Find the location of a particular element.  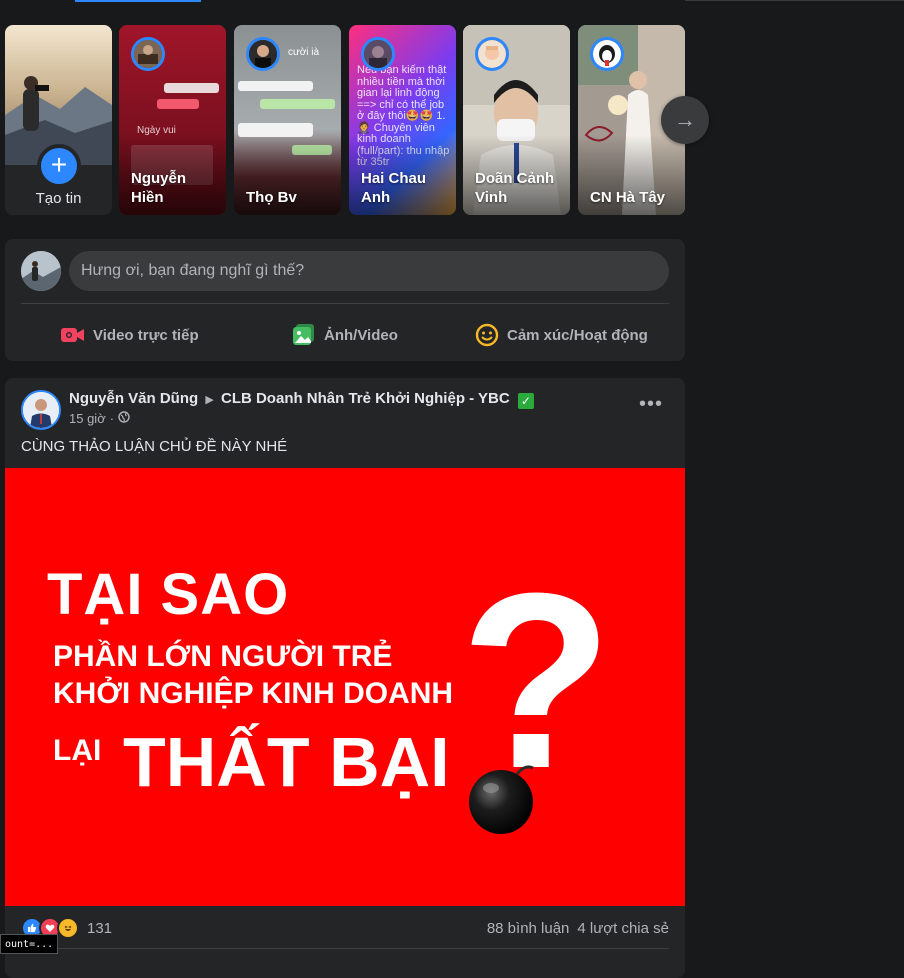

composer-divider is located at coordinates (345, 303).